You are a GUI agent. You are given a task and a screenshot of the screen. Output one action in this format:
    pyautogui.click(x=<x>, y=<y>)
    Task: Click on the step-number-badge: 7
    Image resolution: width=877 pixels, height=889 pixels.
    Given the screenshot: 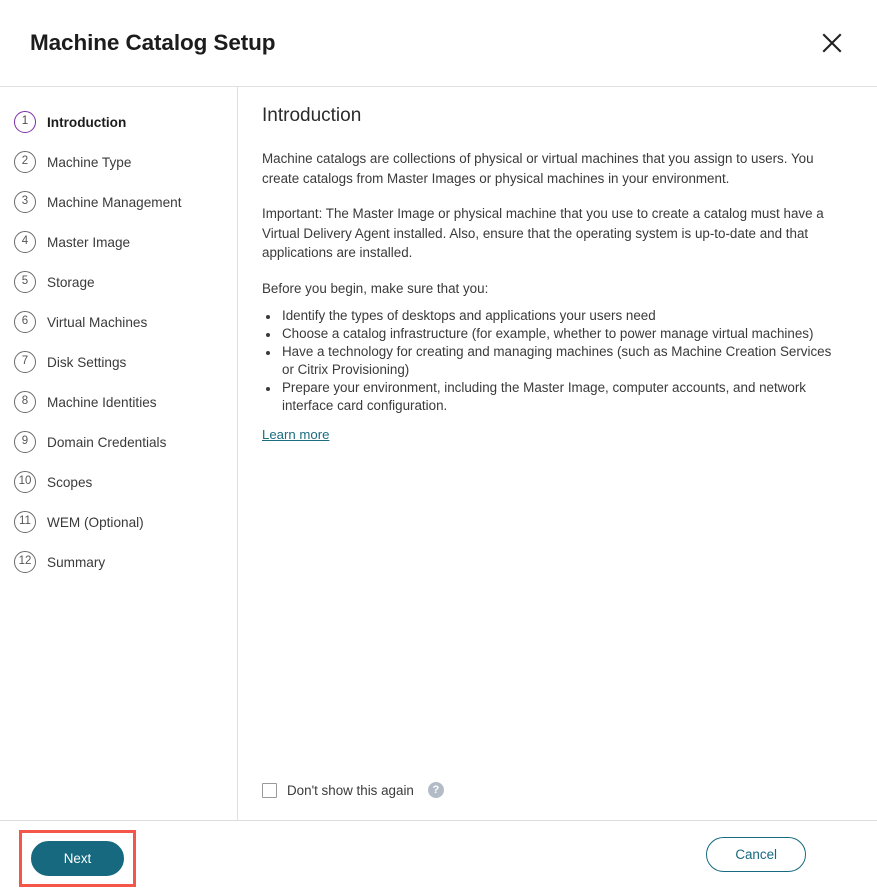 What is the action you would take?
    pyautogui.click(x=25, y=362)
    